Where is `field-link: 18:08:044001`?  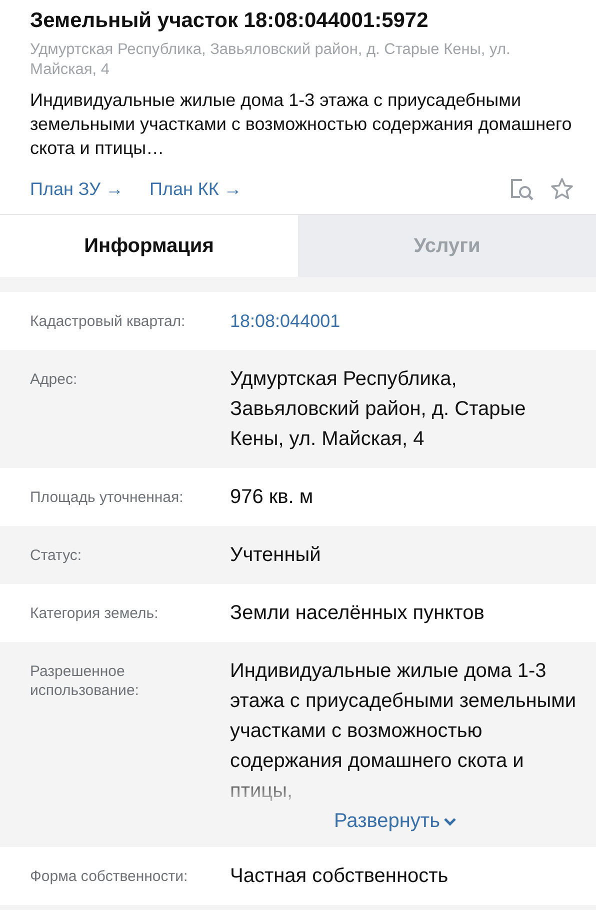 field-link: 18:08:044001 is located at coordinates (285, 321).